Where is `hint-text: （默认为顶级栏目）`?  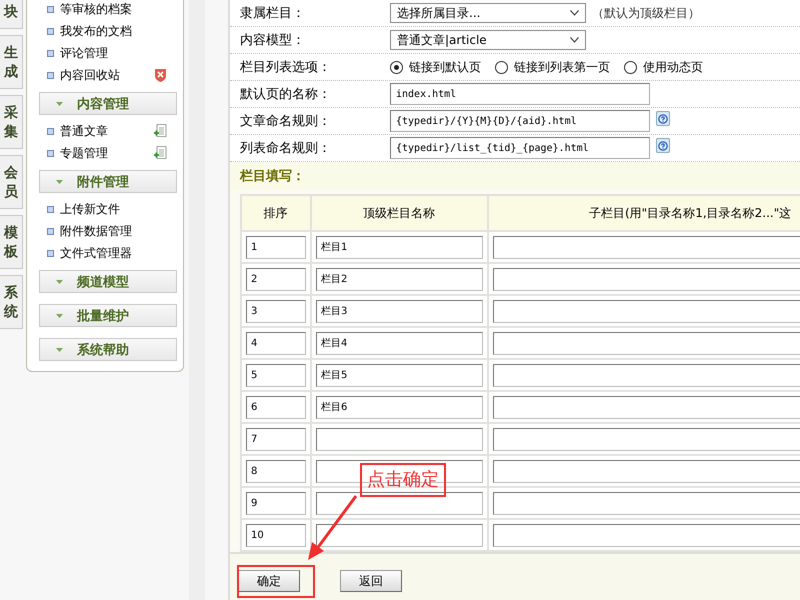
hint-text: （默认为顶级栏目） is located at coordinates (646, 13).